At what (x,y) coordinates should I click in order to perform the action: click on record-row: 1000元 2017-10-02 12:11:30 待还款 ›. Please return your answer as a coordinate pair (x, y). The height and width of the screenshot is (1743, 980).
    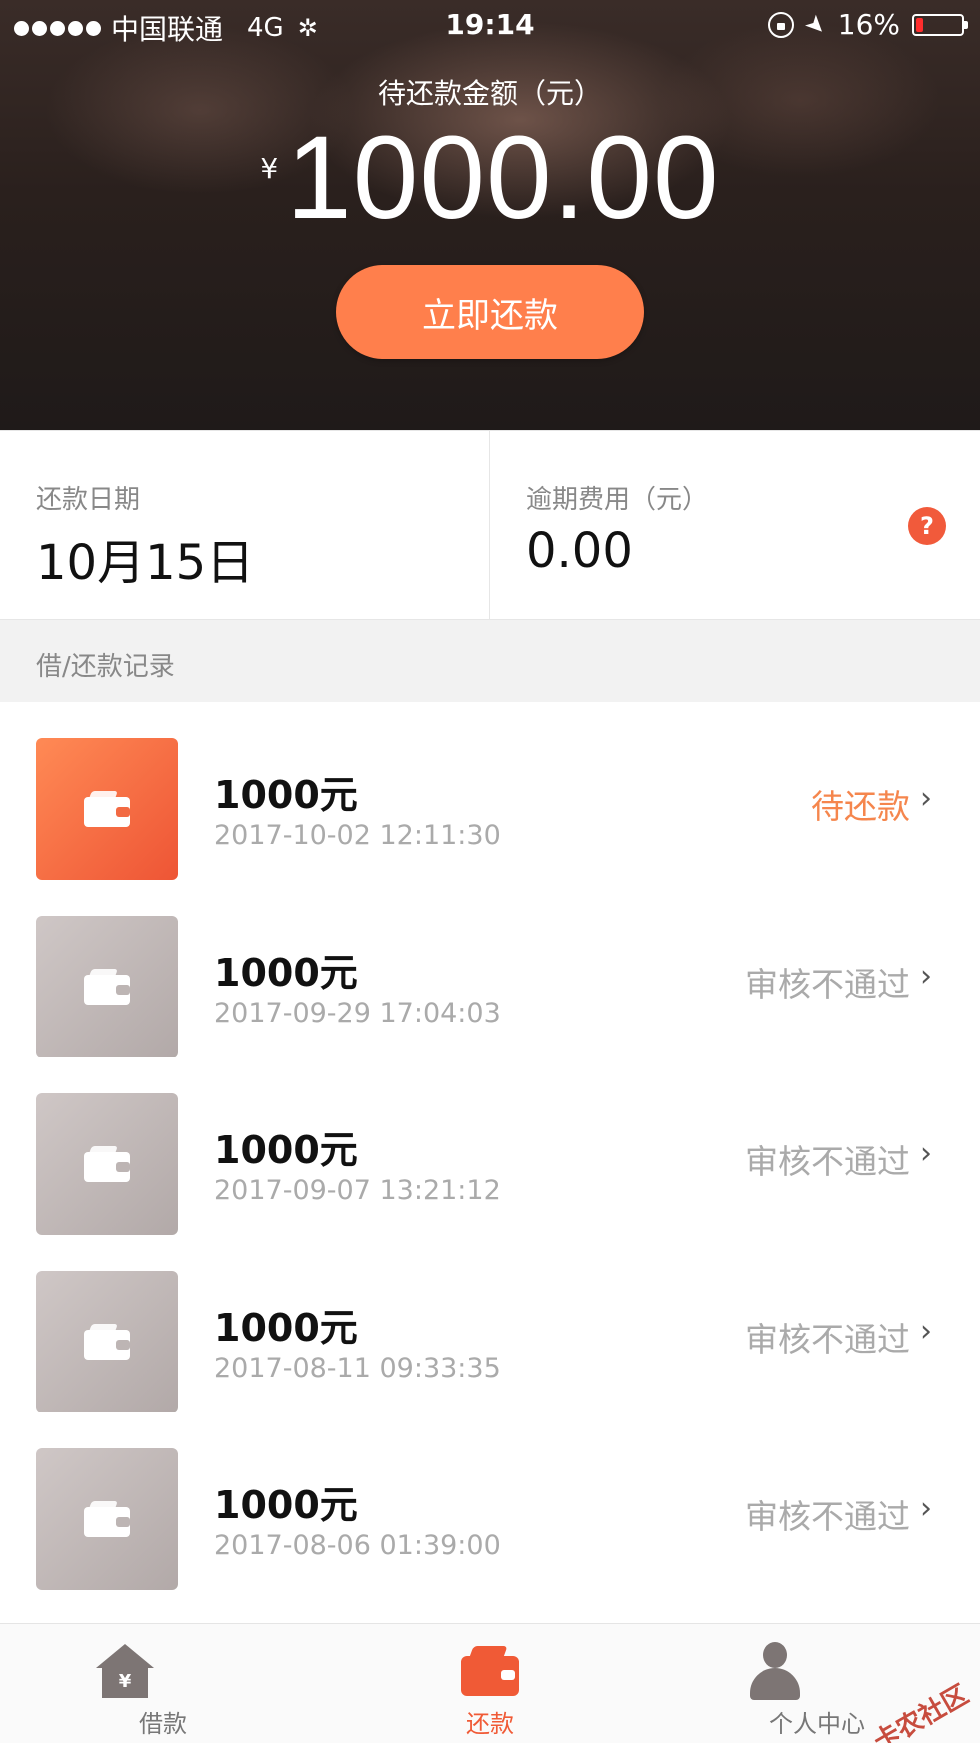
    Looking at the image, I should click on (490, 791).